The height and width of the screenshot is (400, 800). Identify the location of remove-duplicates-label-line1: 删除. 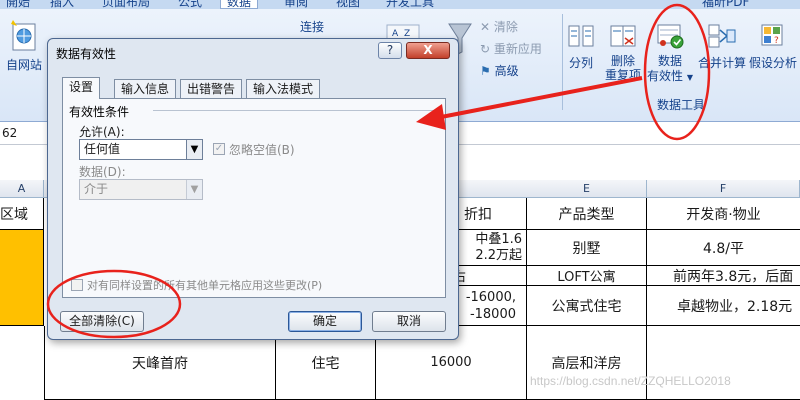
(622, 61).